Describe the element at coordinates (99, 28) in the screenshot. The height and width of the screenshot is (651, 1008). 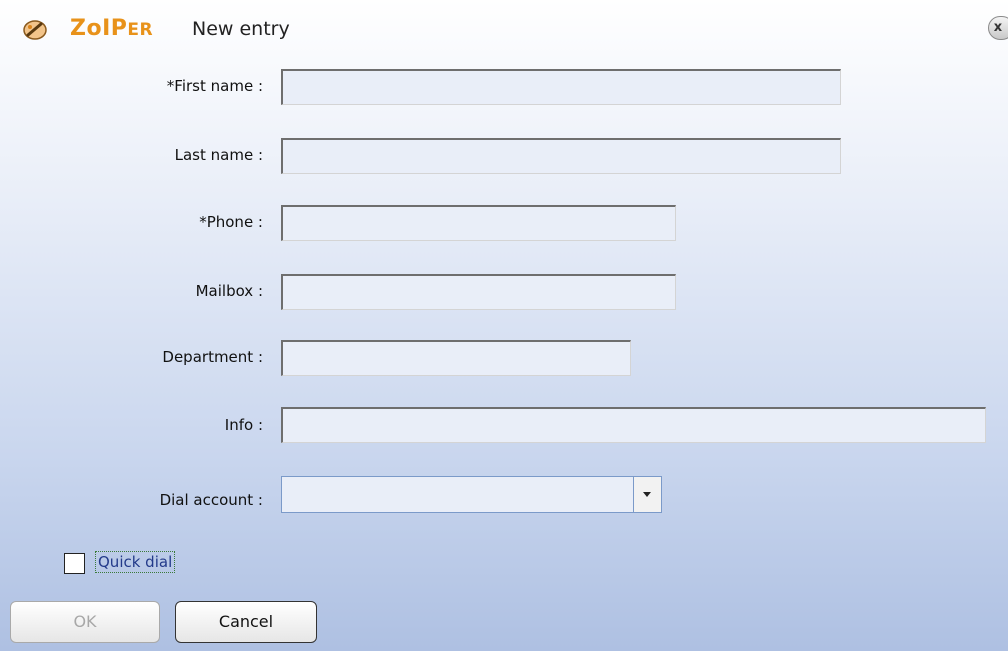
I see `brand-main: ZoIP` at that location.